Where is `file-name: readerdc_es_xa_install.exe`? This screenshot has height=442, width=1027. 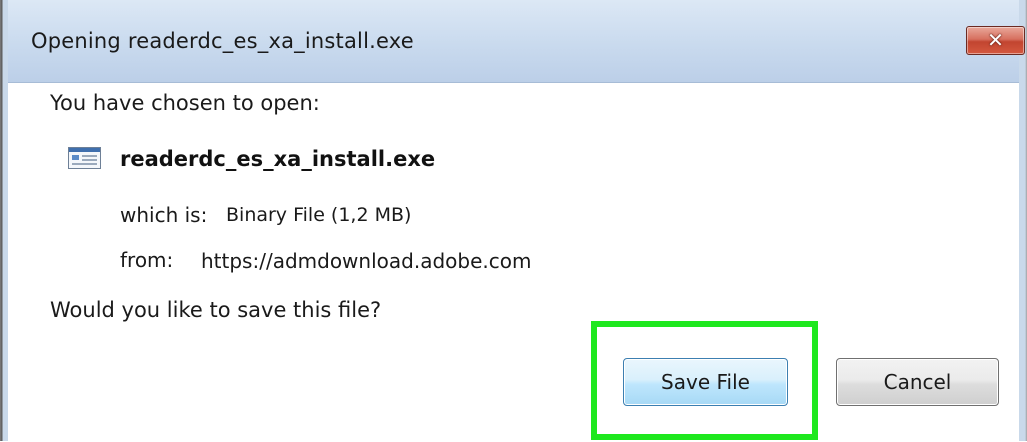 file-name: readerdc_es_xa_install.exe is located at coordinates (278, 159).